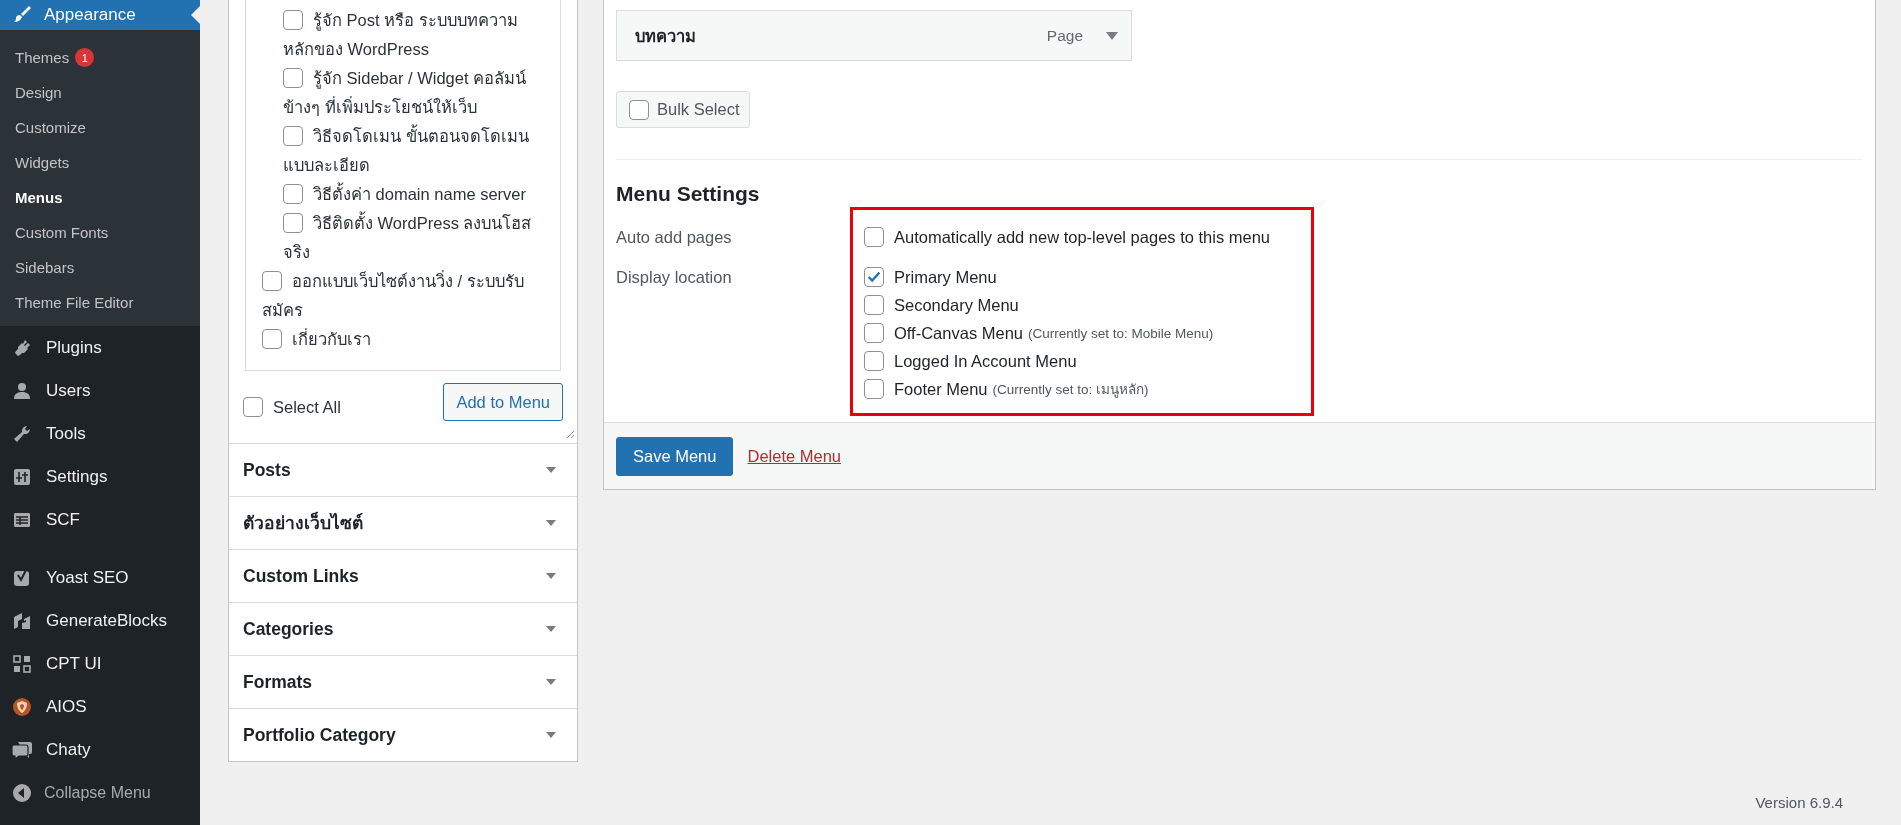  I want to click on page-option: รู้จัก Post หรือ ระบบบทความหลักของ WordPress, so click(396, 35).